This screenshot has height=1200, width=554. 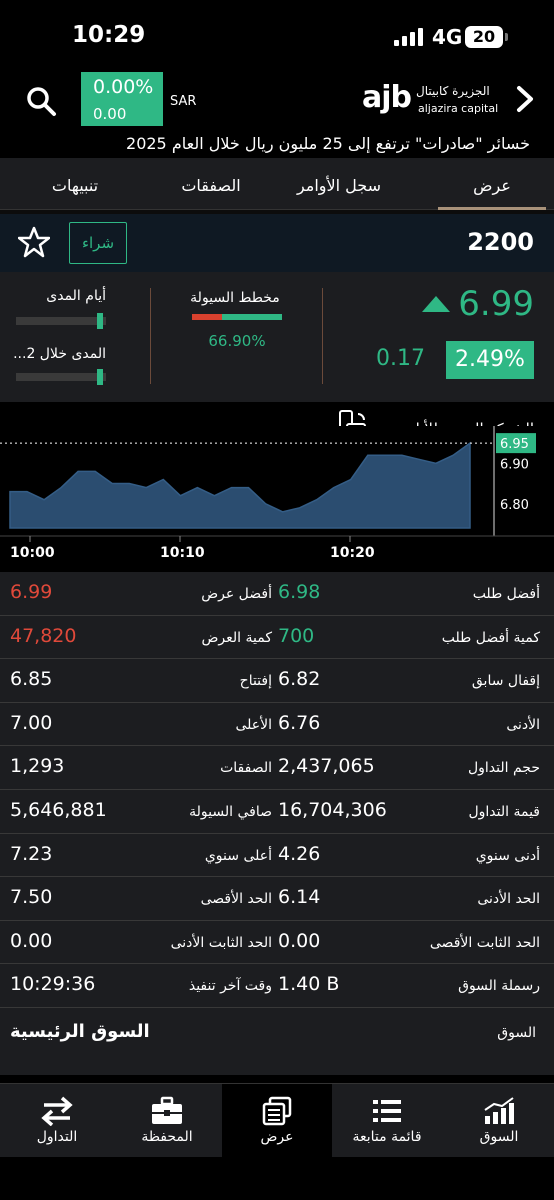 What do you see at coordinates (61, 321) in the screenshot?
I see `days-range-bar` at bounding box center [61, 321].